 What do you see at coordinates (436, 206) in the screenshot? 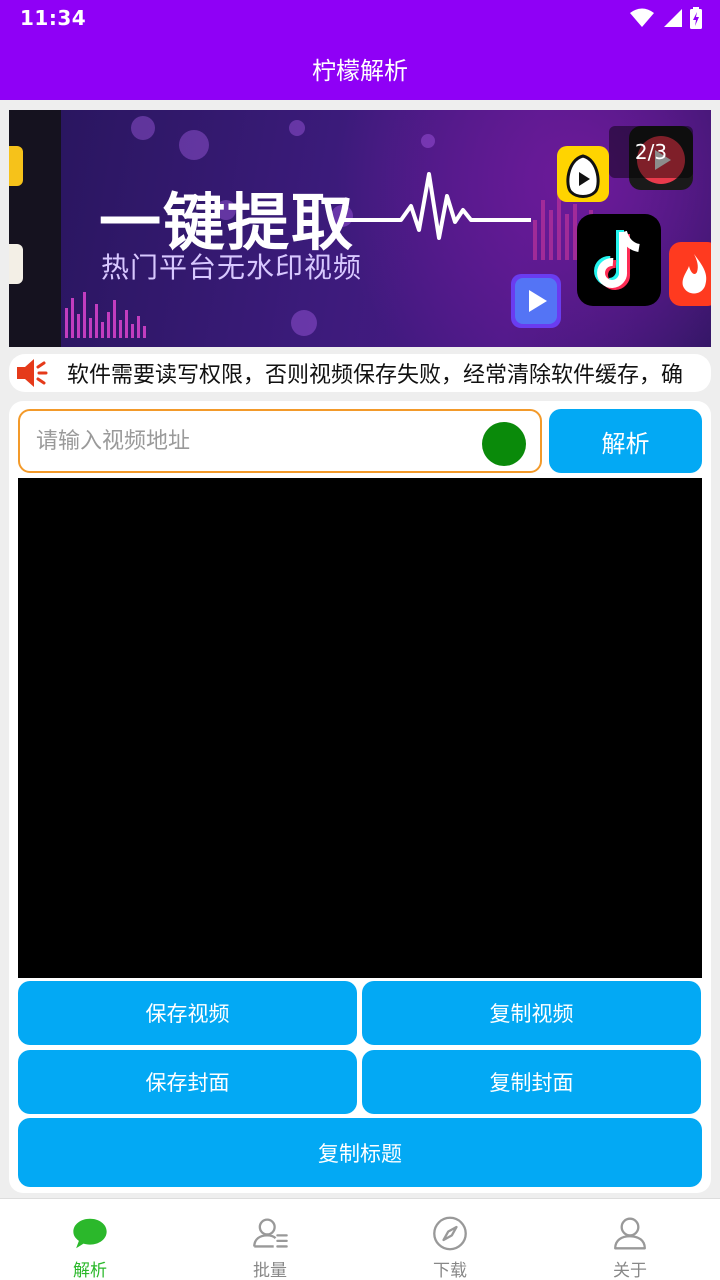
I see `pulse-line` at bounding box center [436, 206].